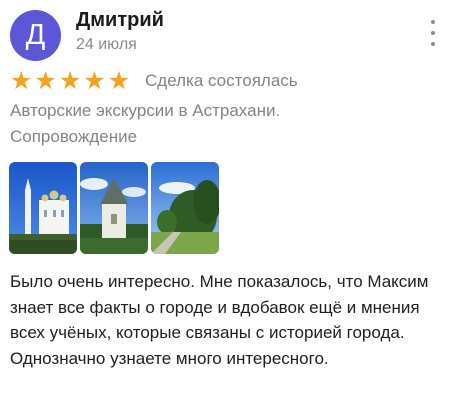 This screenshot has height=417, width=460. Describe the element at coordinates (185, 208) in the screenshot. I see `park-trees-photo` at that location.